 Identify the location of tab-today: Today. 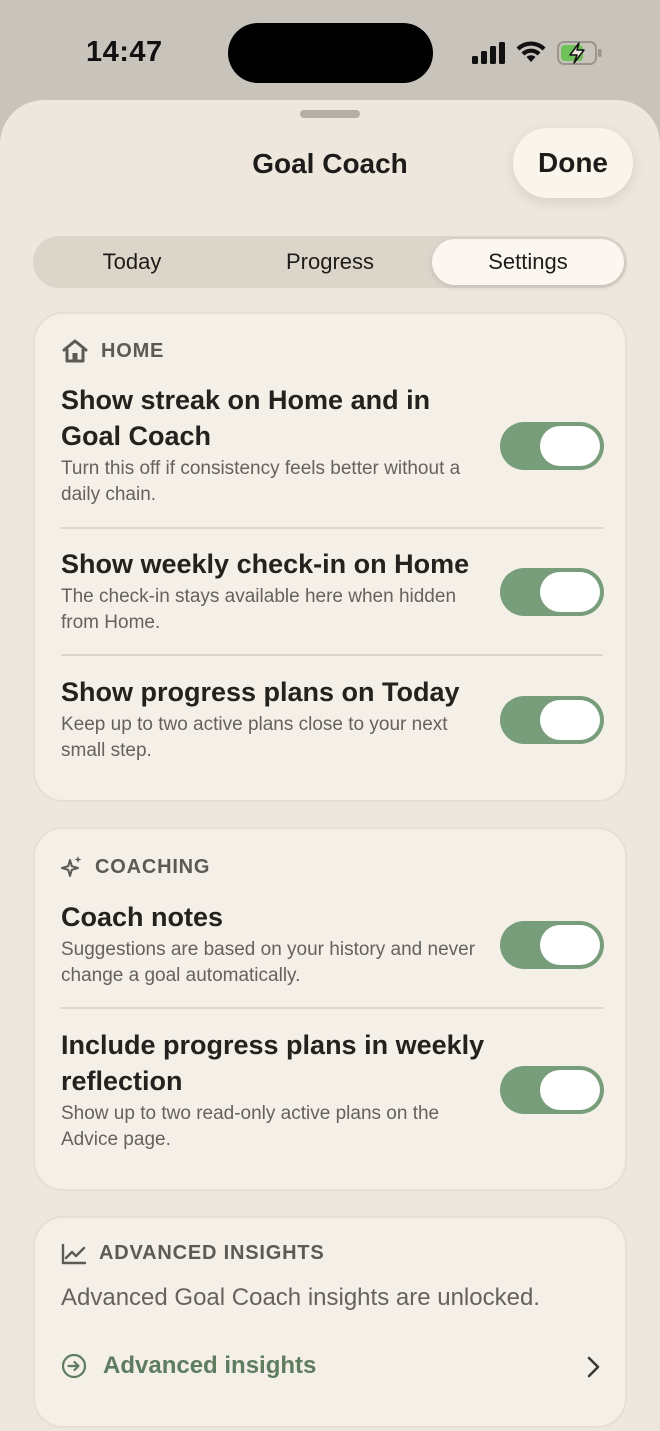
(132, 262).